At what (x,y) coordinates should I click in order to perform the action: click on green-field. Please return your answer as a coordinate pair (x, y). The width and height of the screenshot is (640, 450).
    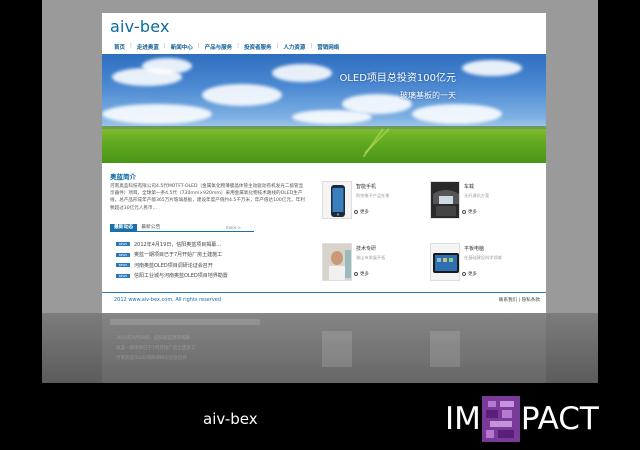
    Looking at the image, I should click on (324, 145).